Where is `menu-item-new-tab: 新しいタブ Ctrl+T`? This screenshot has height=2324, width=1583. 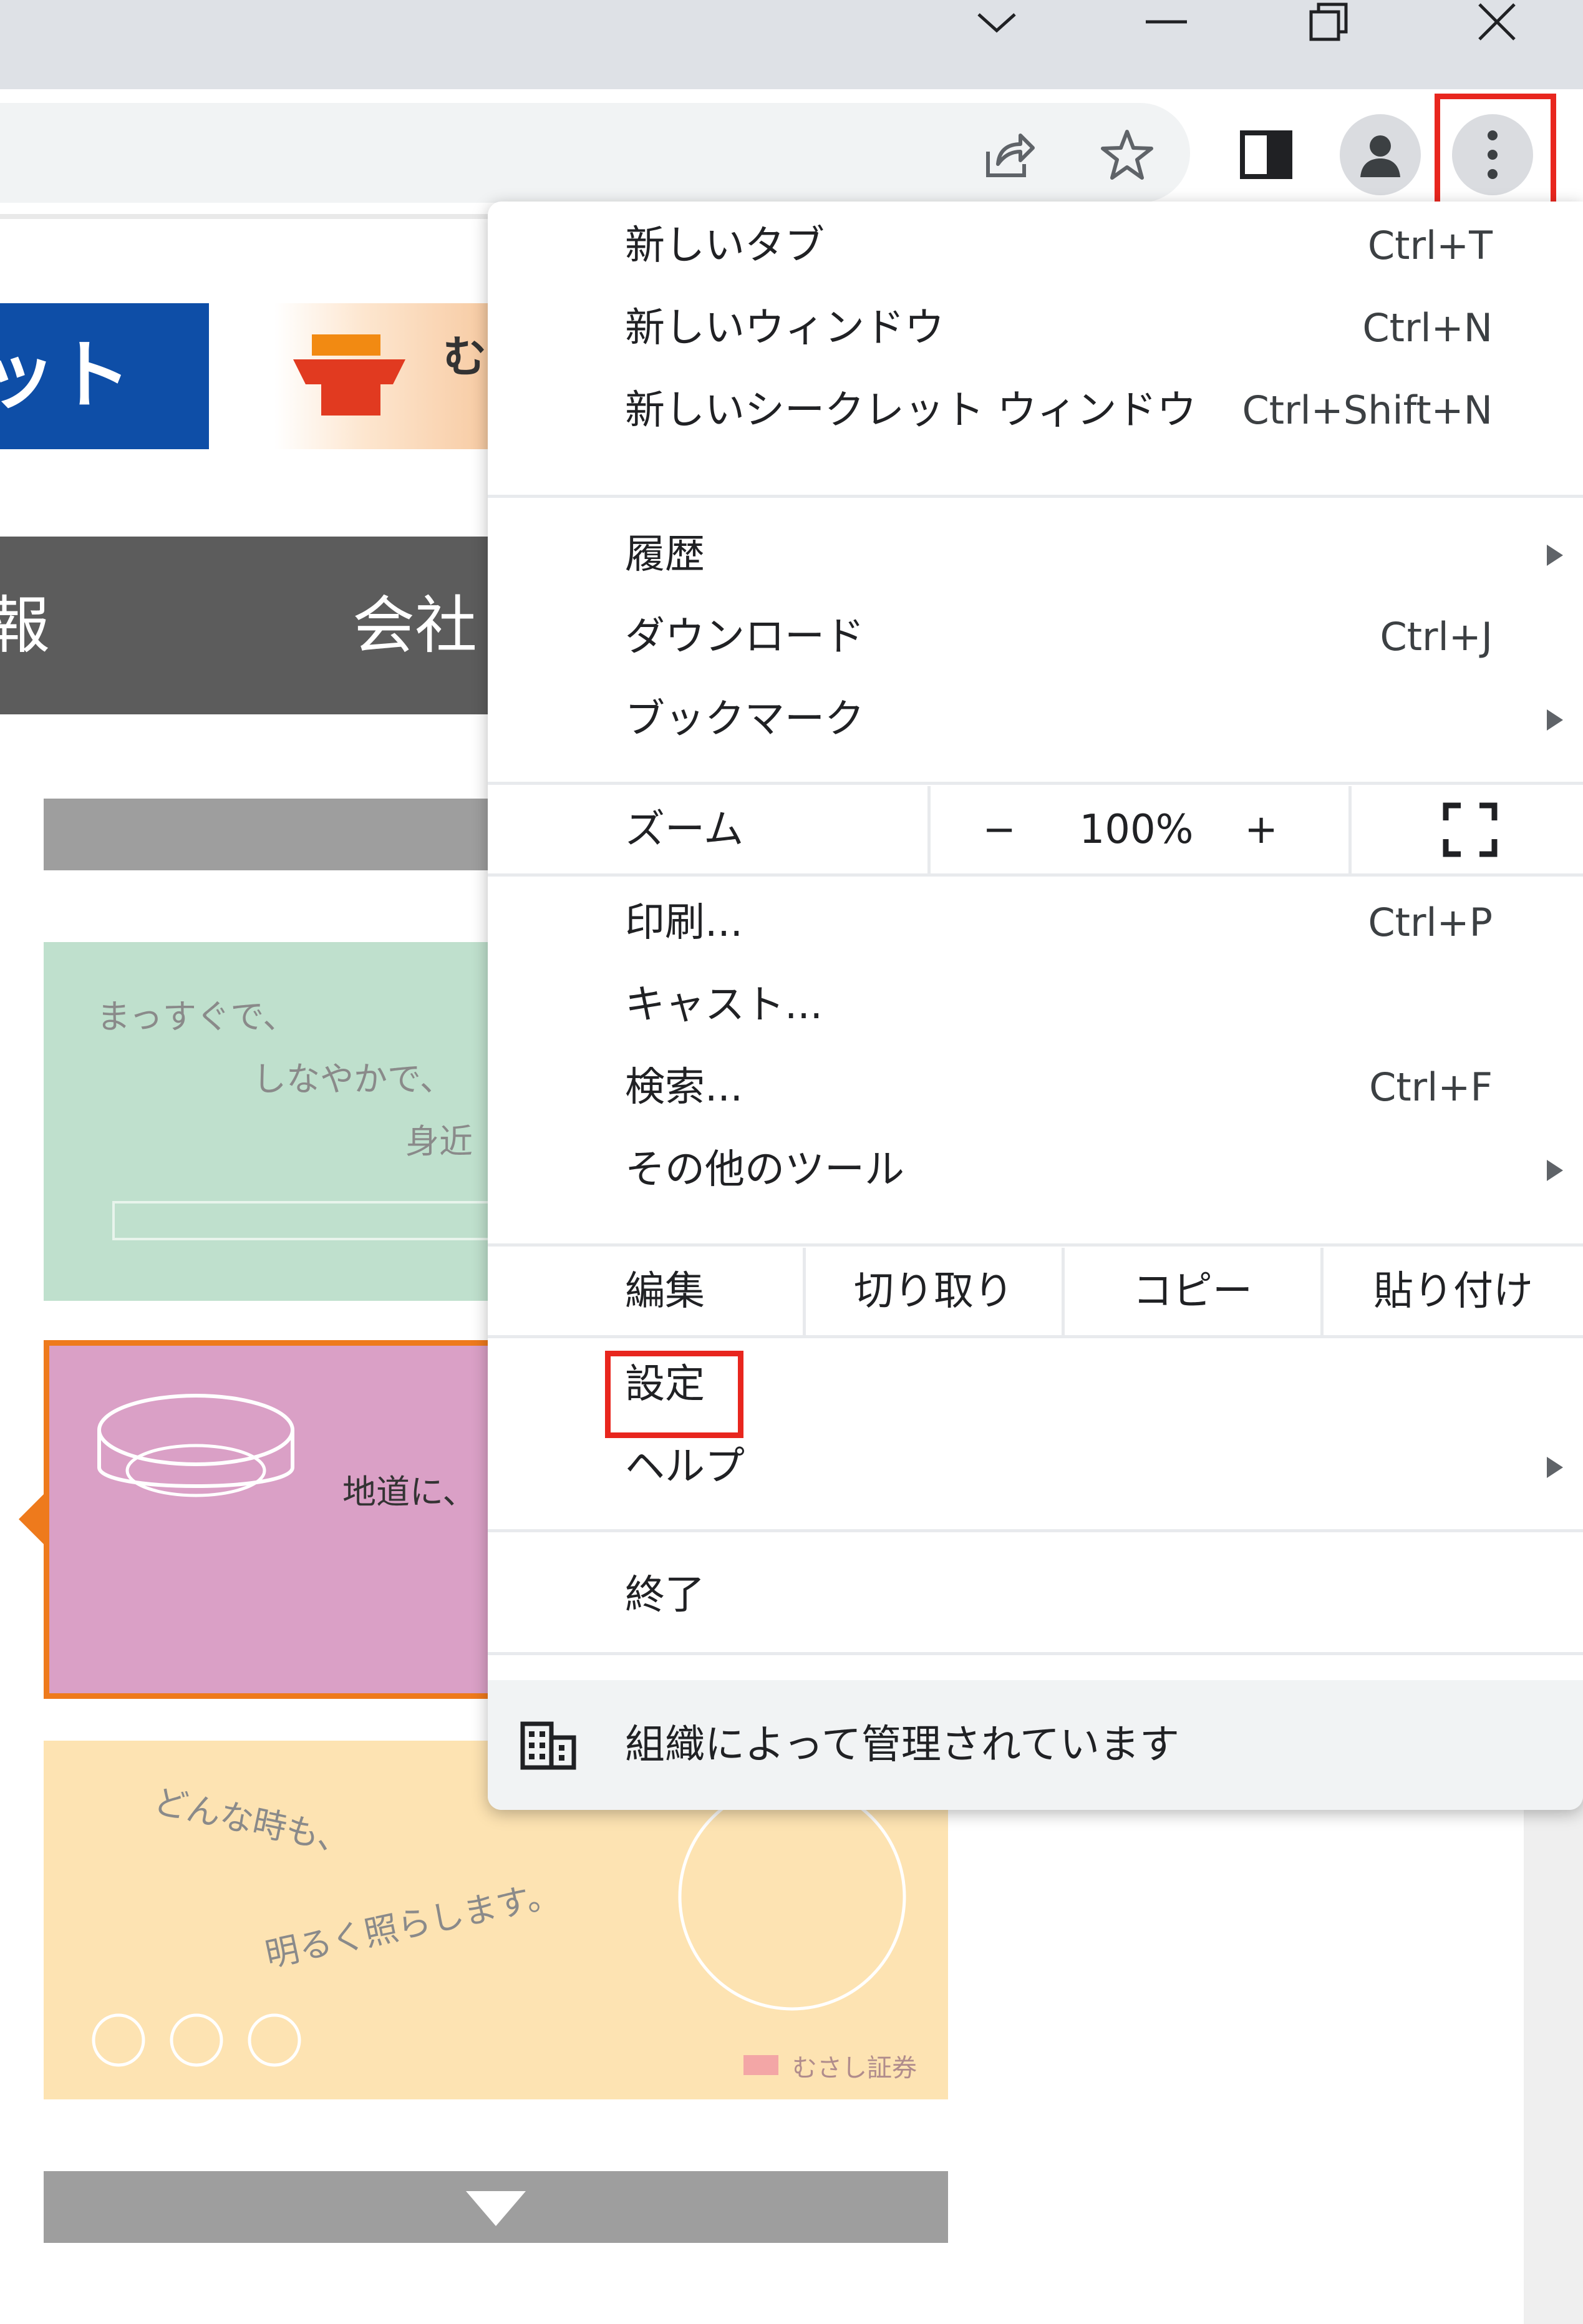
menu-item-new-tab: 新しいタブ Ctrl+T is located at coordinates (1035, 246).